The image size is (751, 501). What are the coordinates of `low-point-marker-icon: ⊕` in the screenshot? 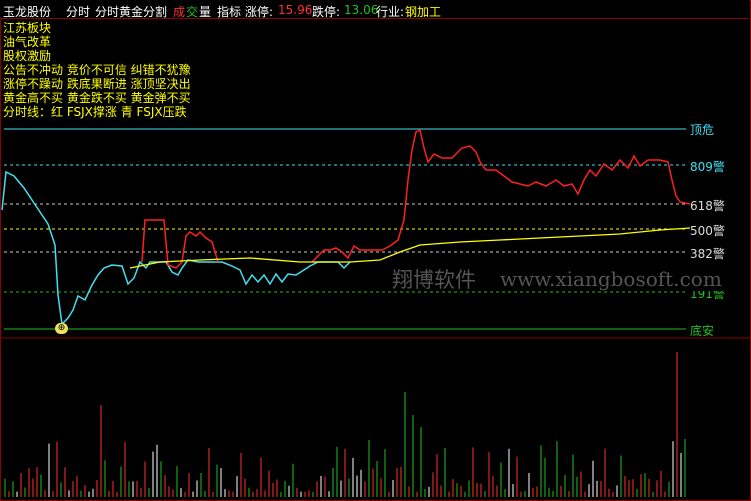 It's located at (61, 328).